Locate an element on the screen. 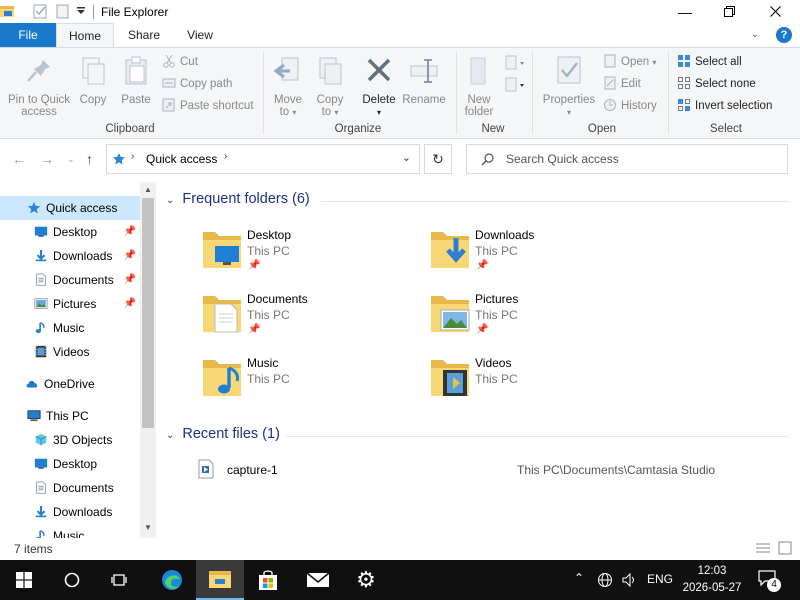  folder-tile-downloads: Downloads This PC 📌 is located at coordinates (539, 256).